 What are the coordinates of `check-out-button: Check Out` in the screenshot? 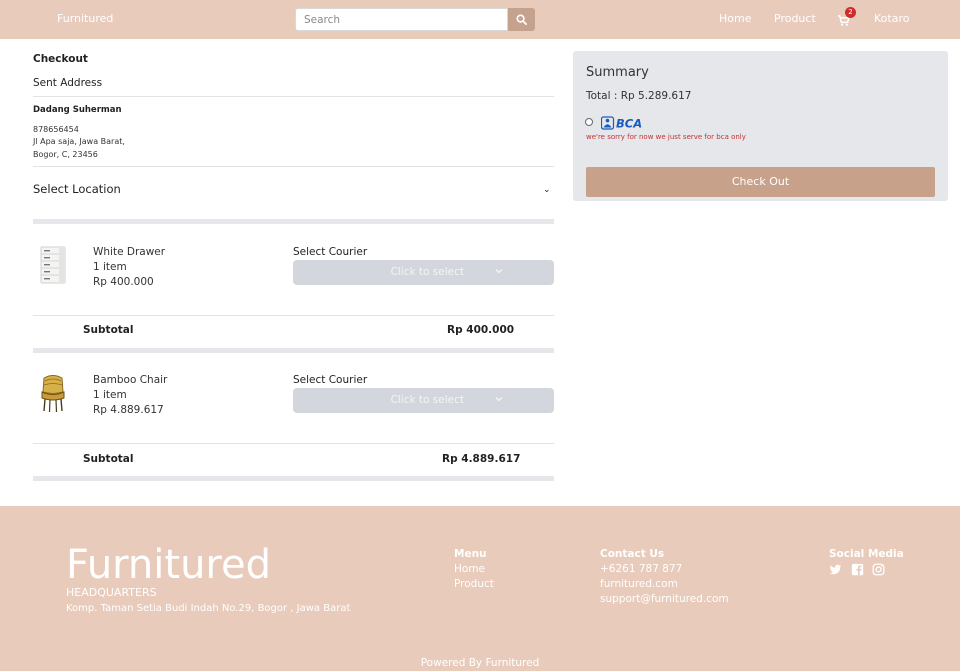 It's located at (760, 182).